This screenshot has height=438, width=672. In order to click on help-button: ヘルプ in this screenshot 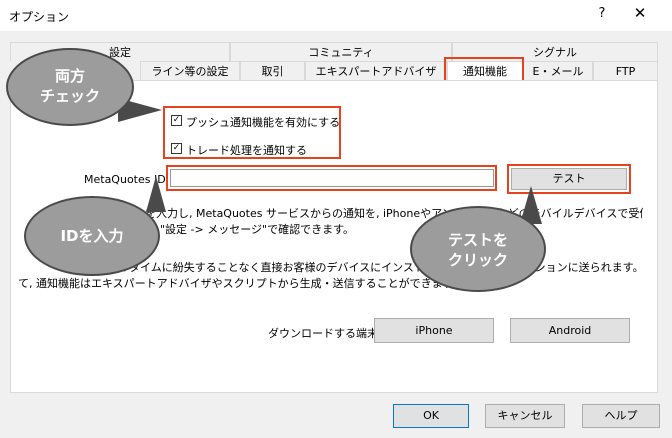, I will do `click(621, 416)`.